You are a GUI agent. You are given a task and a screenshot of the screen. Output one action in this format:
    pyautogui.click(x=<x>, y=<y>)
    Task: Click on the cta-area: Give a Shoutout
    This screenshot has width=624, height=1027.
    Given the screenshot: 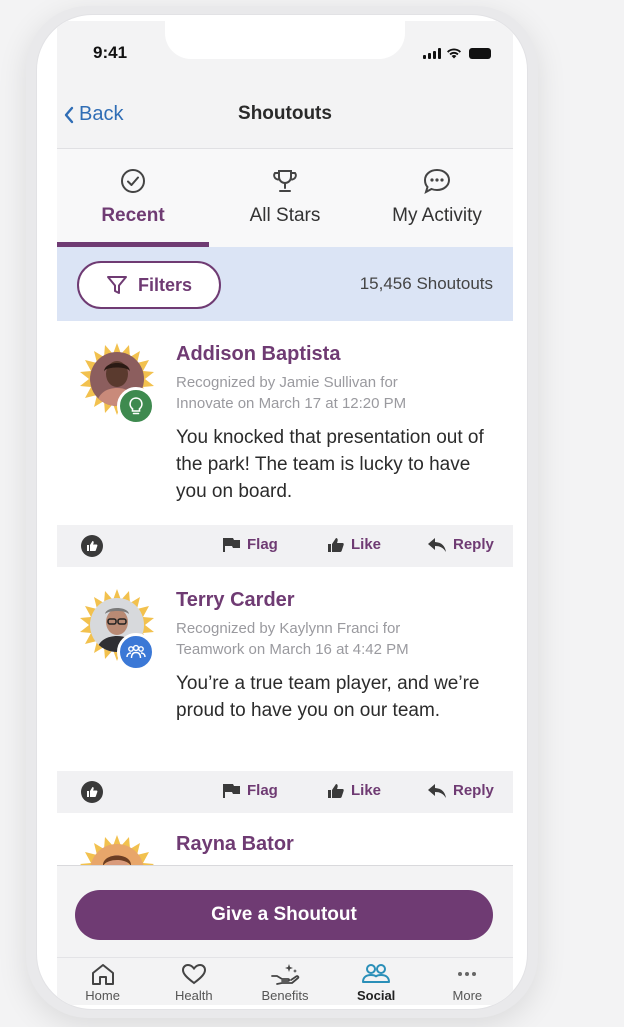 What is the action you would take?
    pyautogui.click(x=285, y=911)
    